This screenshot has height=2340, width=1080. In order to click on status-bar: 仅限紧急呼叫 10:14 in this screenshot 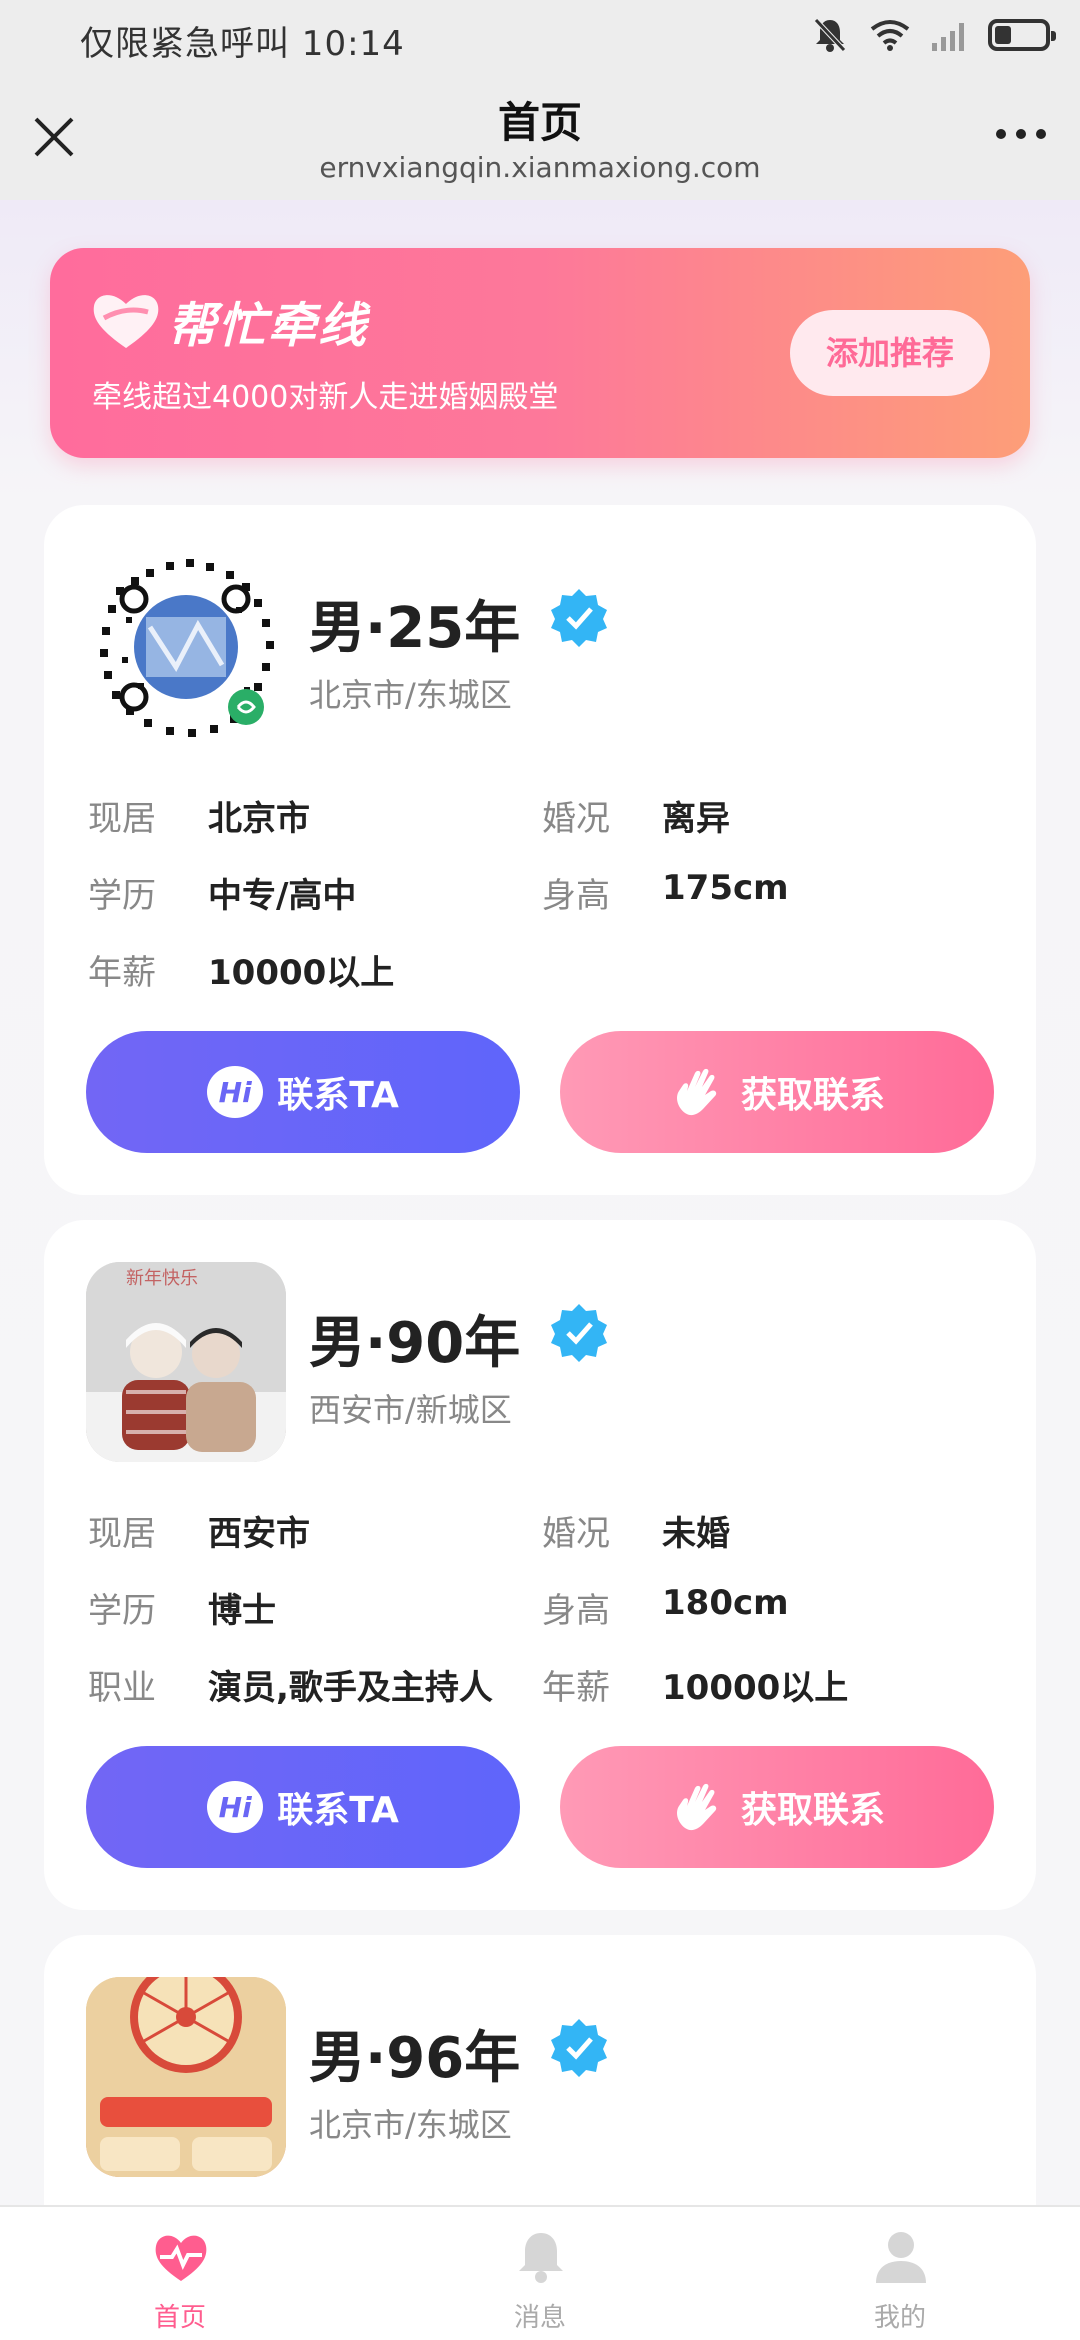, I will do `click(540, 37)`.